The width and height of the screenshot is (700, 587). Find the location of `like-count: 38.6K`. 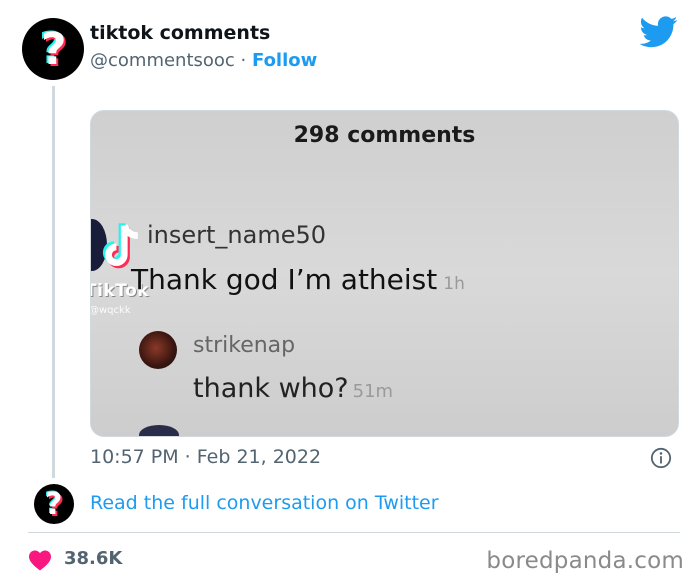

like-count: 38.6K is located at coordinates (93, 558).